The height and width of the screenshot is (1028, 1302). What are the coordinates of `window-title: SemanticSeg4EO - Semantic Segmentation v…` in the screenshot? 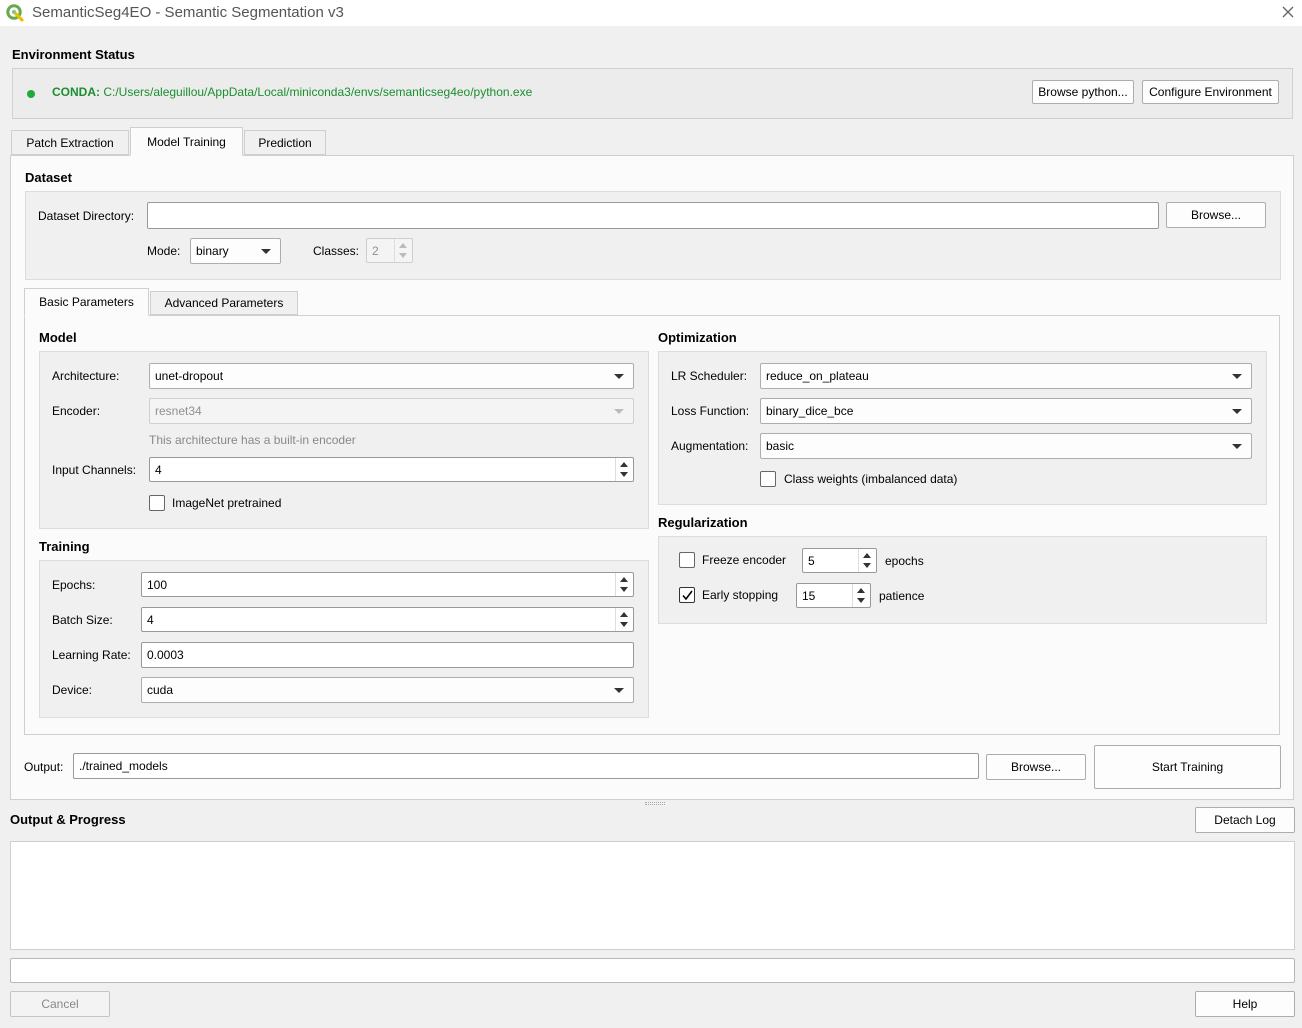 It's located at (188, 12).